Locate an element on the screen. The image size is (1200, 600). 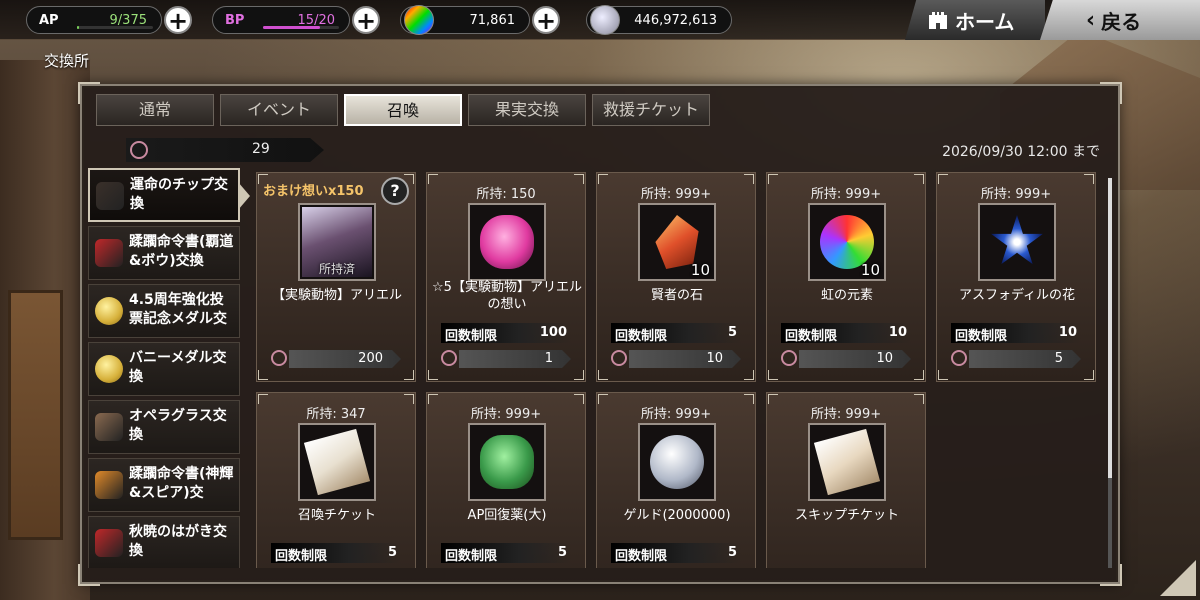
scroll-red-icon is located at coordinates (109, 253).